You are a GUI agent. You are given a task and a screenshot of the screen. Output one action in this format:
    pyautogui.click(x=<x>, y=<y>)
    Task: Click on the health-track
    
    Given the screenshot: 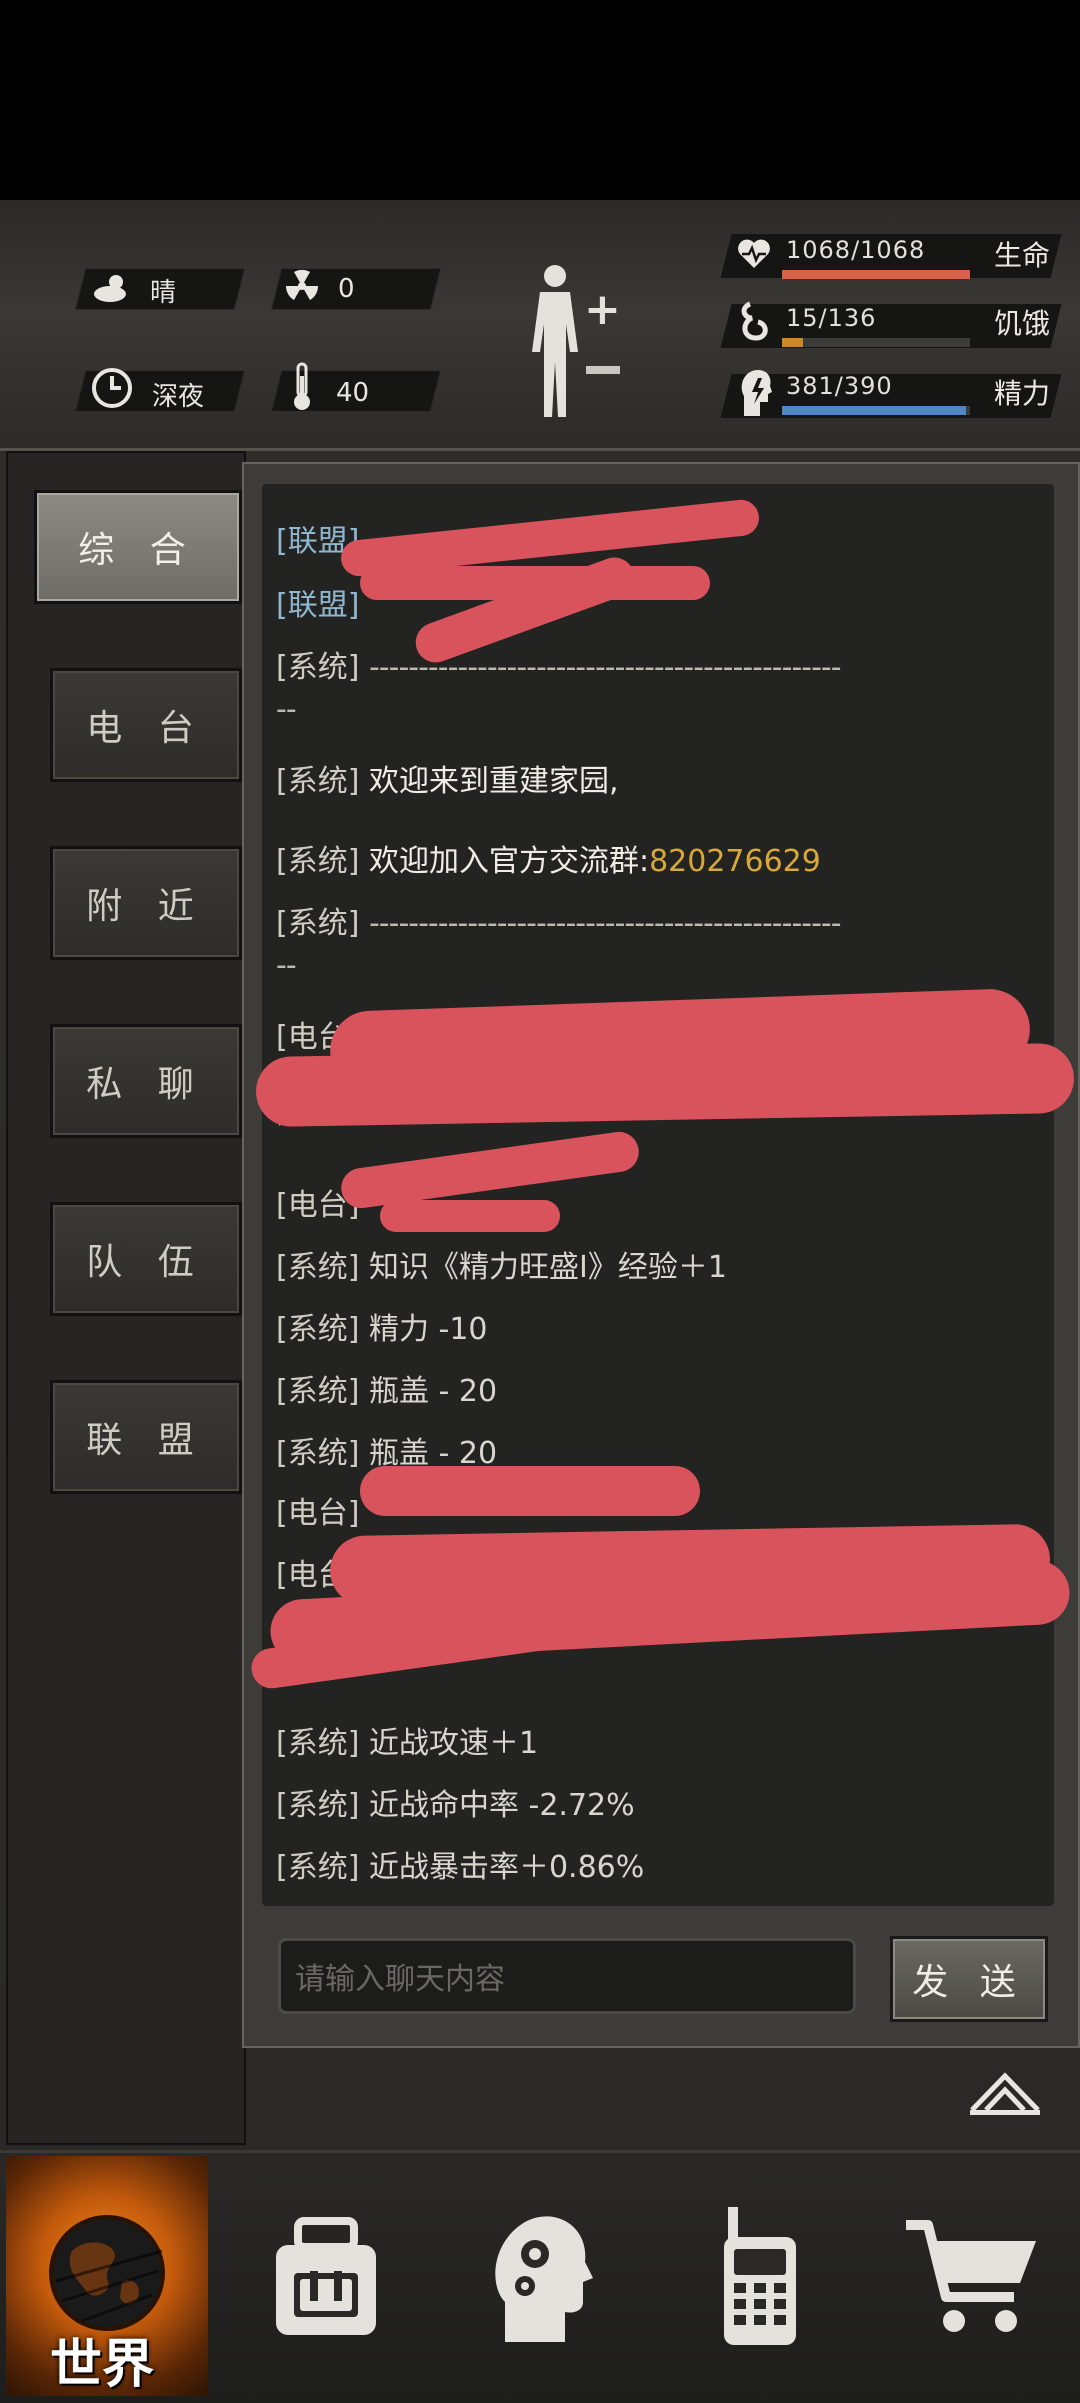 What is the action you would take?
    pyautogui.click(x=876, y=274)
    